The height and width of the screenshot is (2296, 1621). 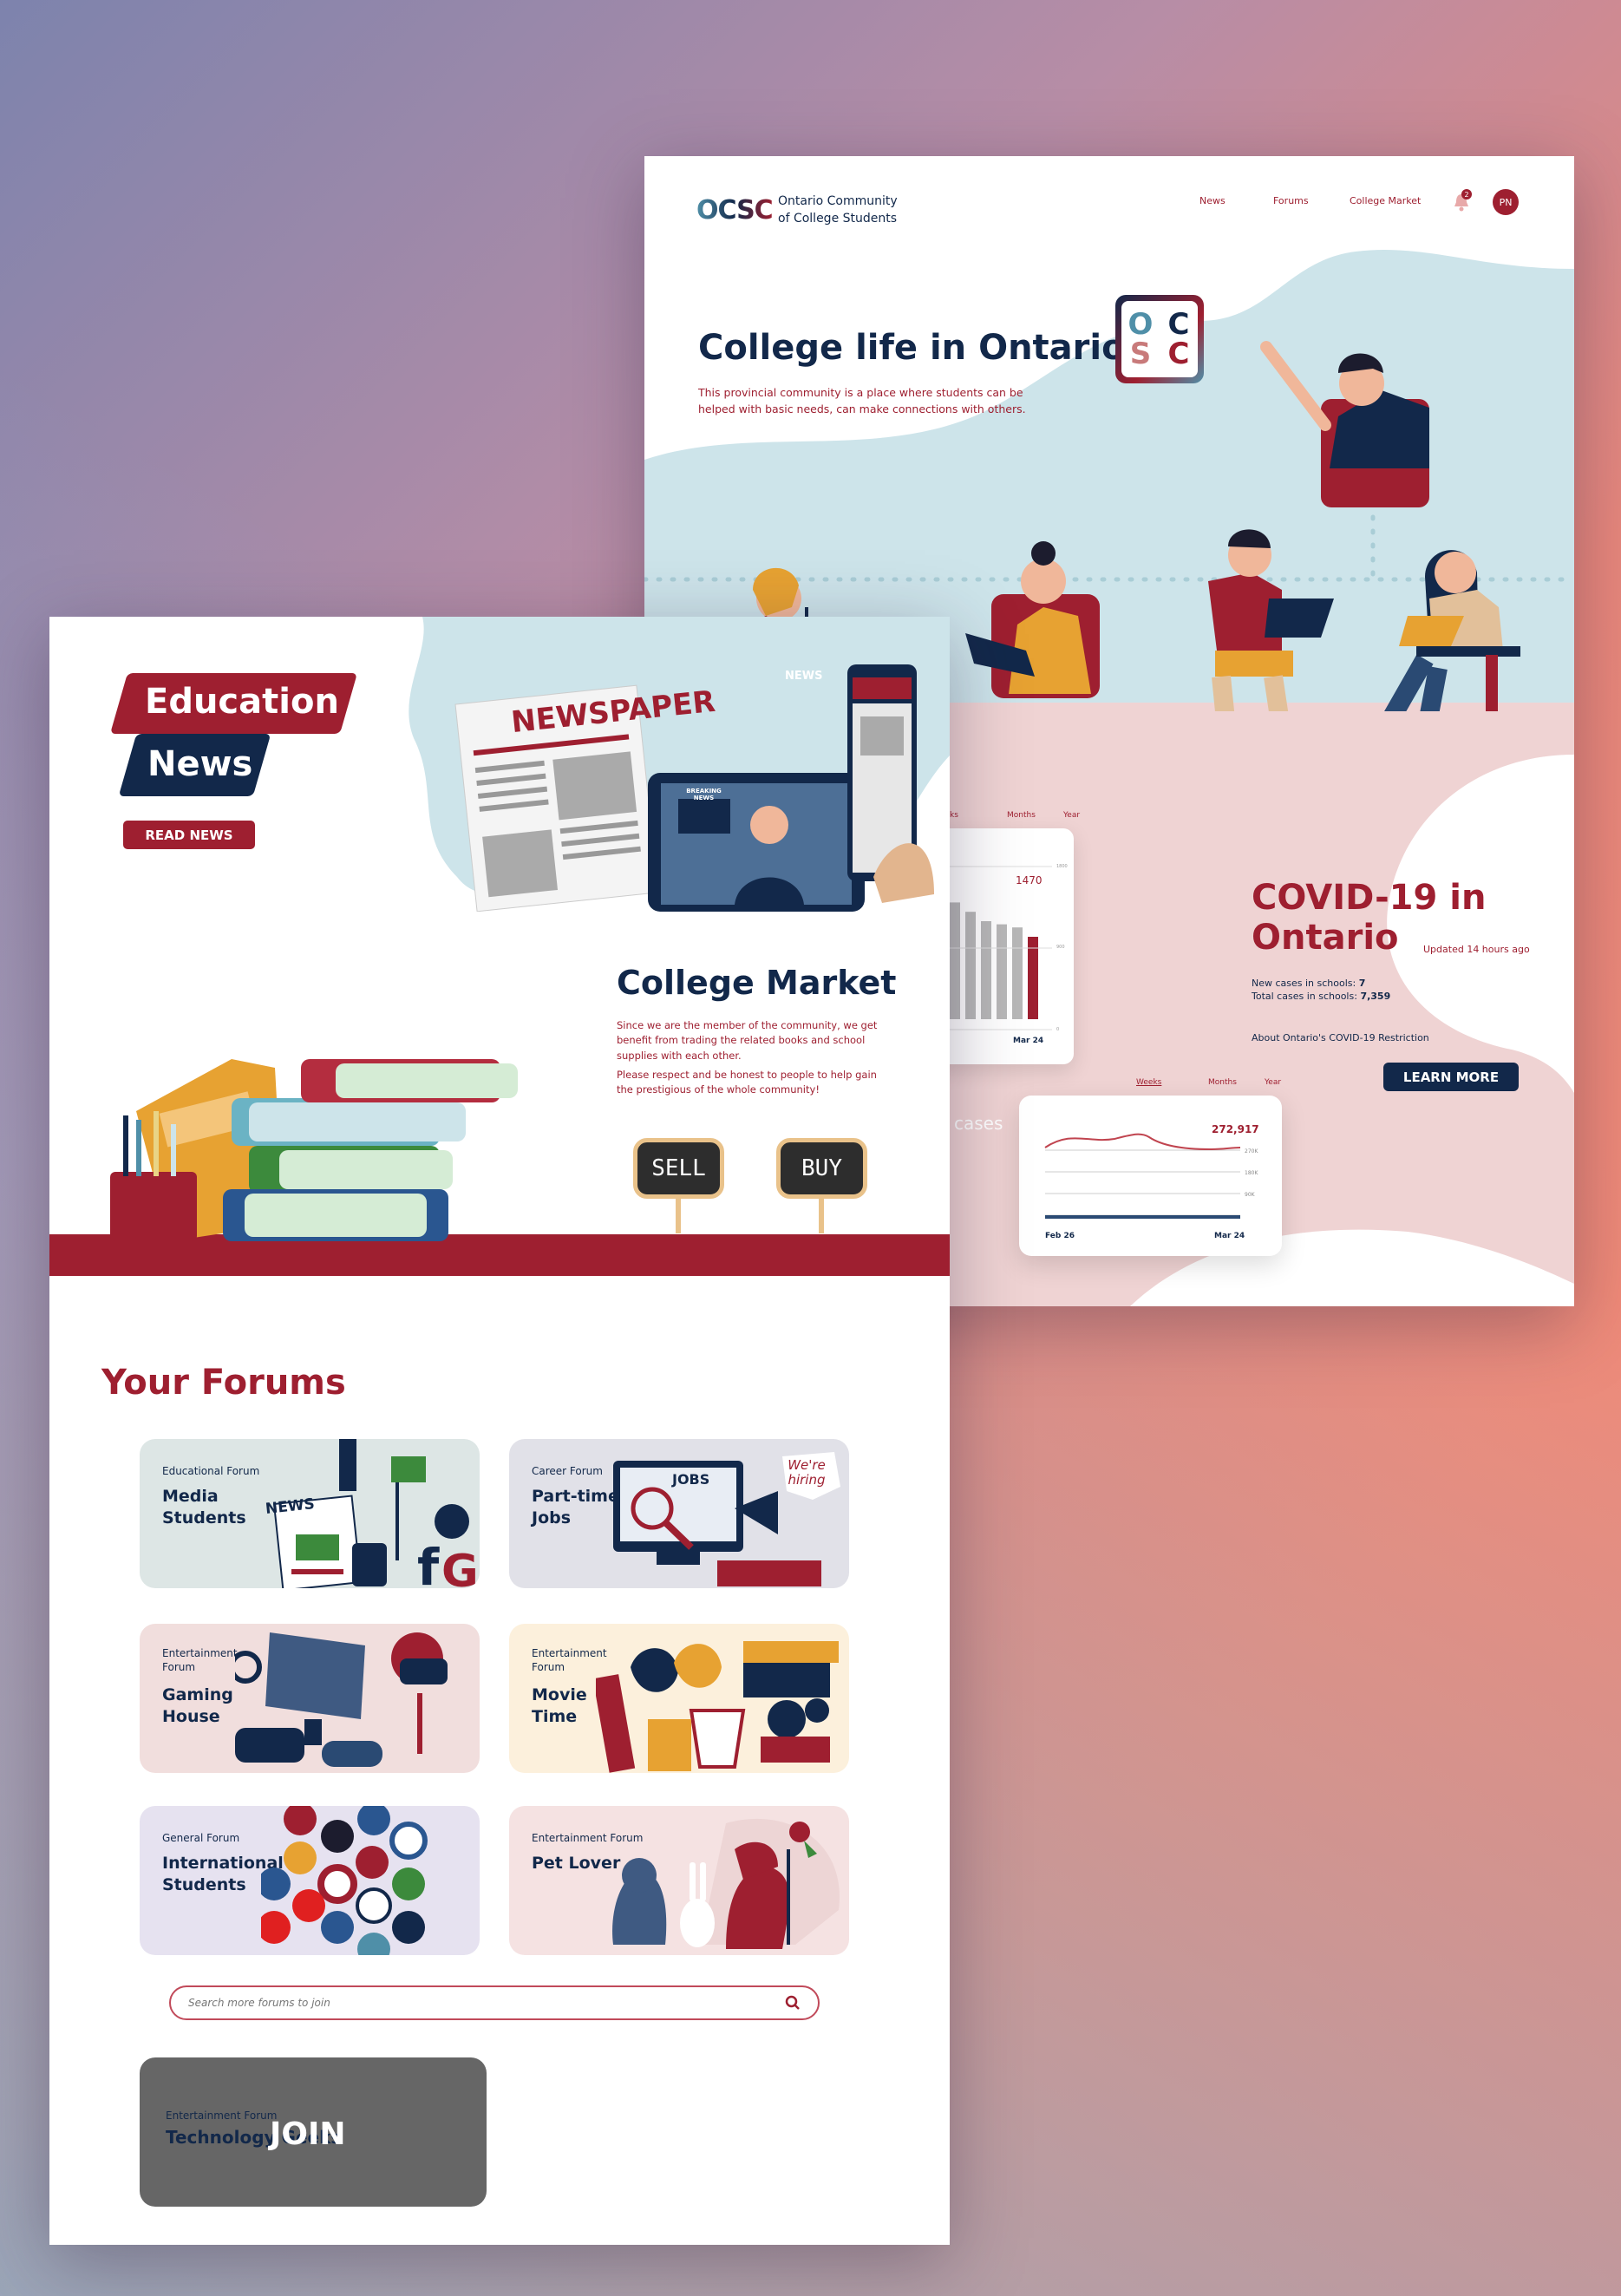 I want to click on forum-category: Career Forum, so click(x=567, y=1471).